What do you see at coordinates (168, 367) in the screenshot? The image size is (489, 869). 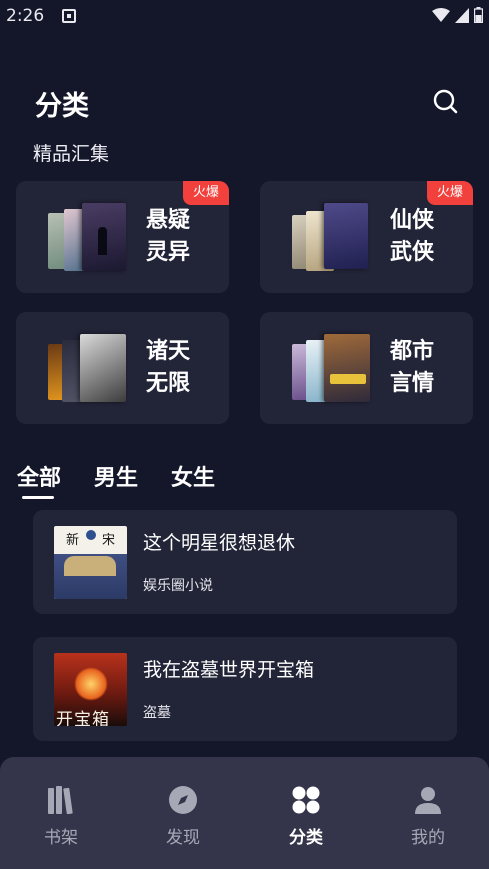 I see `category-name: 诸天 无限` at bounding box center [168, 367].